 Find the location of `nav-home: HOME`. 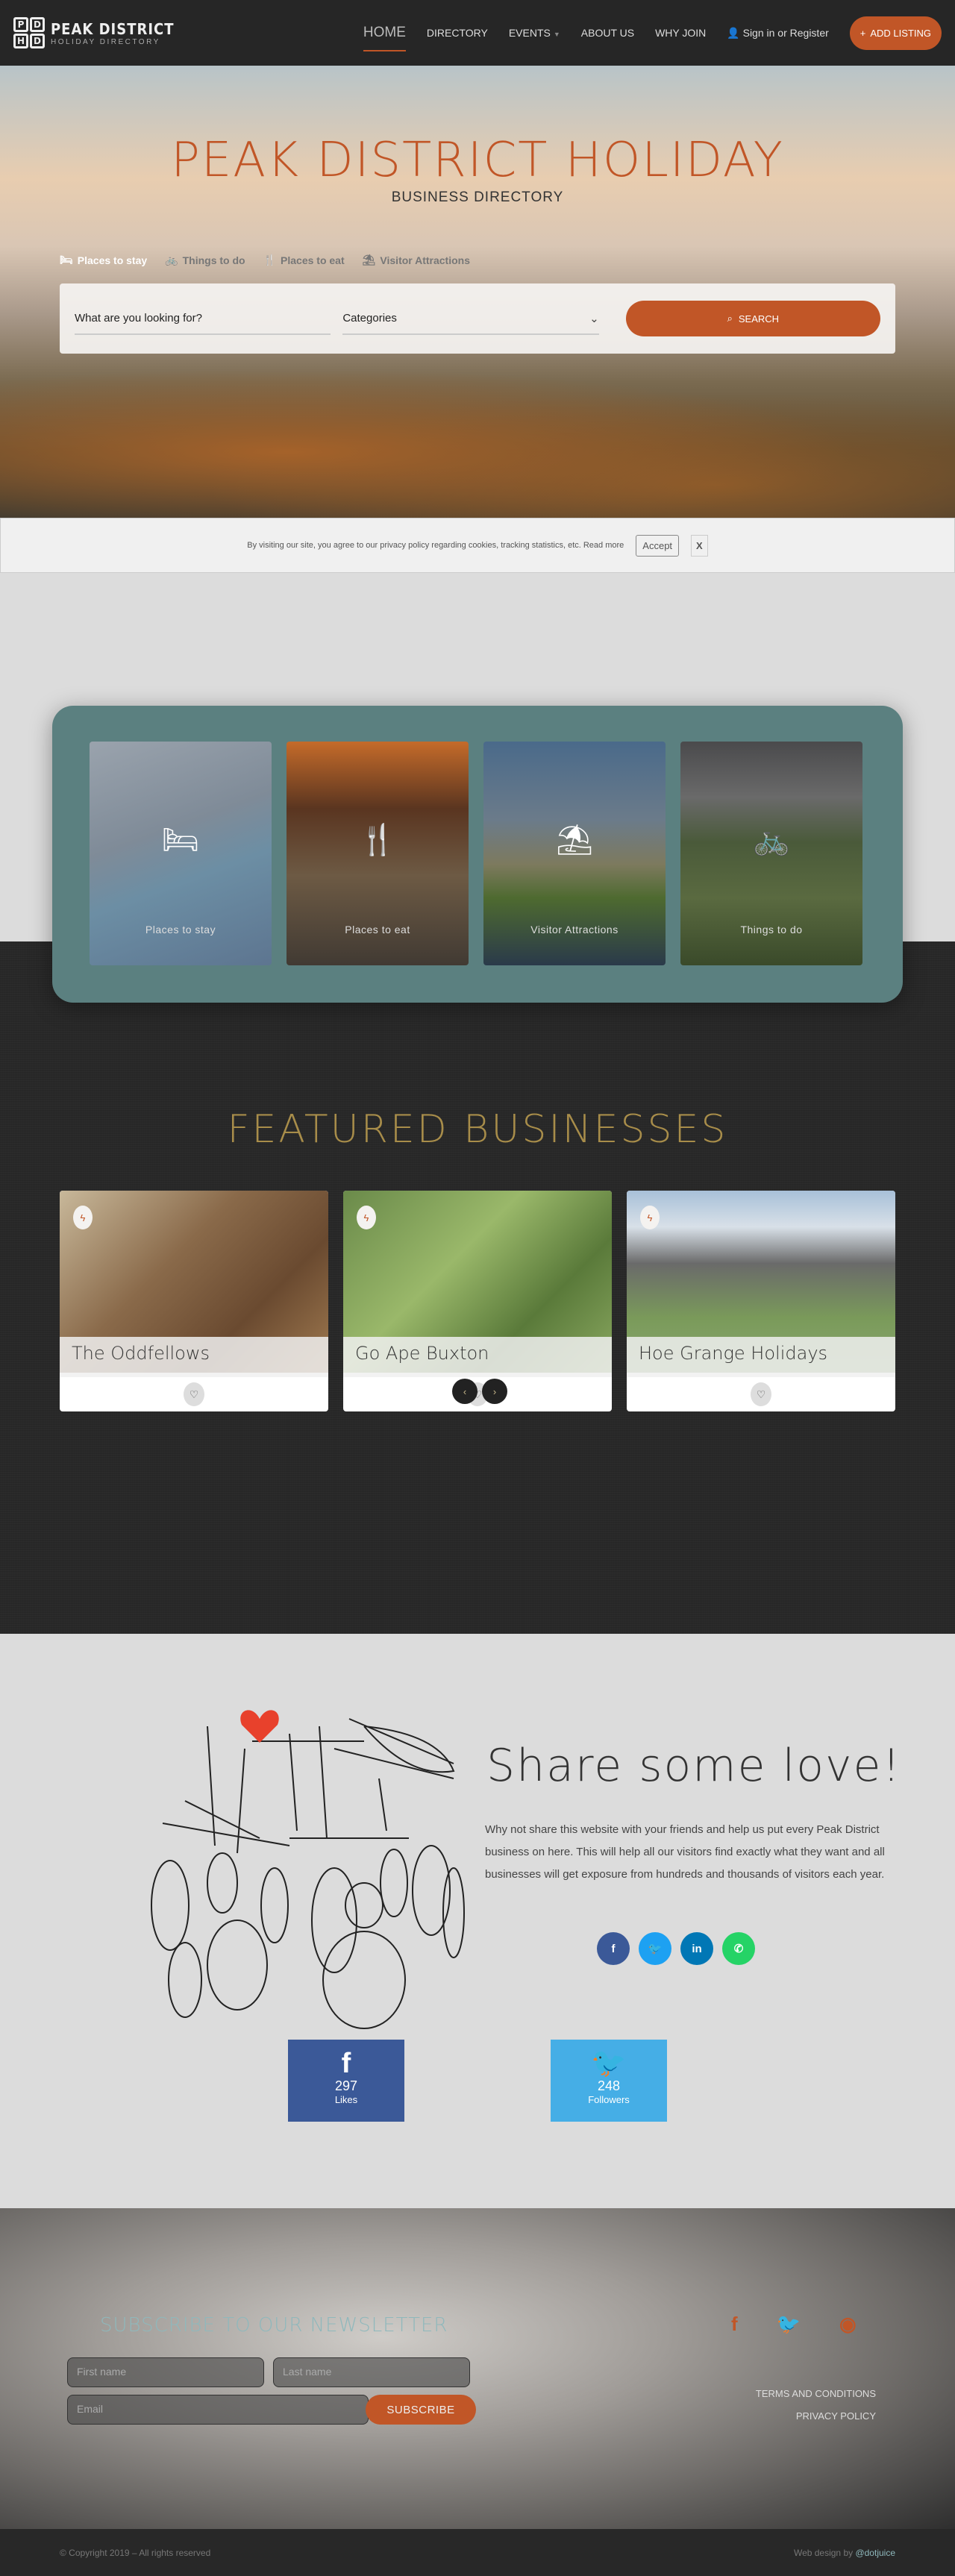

nav-home: HOME is located at coordinates (384, 38).